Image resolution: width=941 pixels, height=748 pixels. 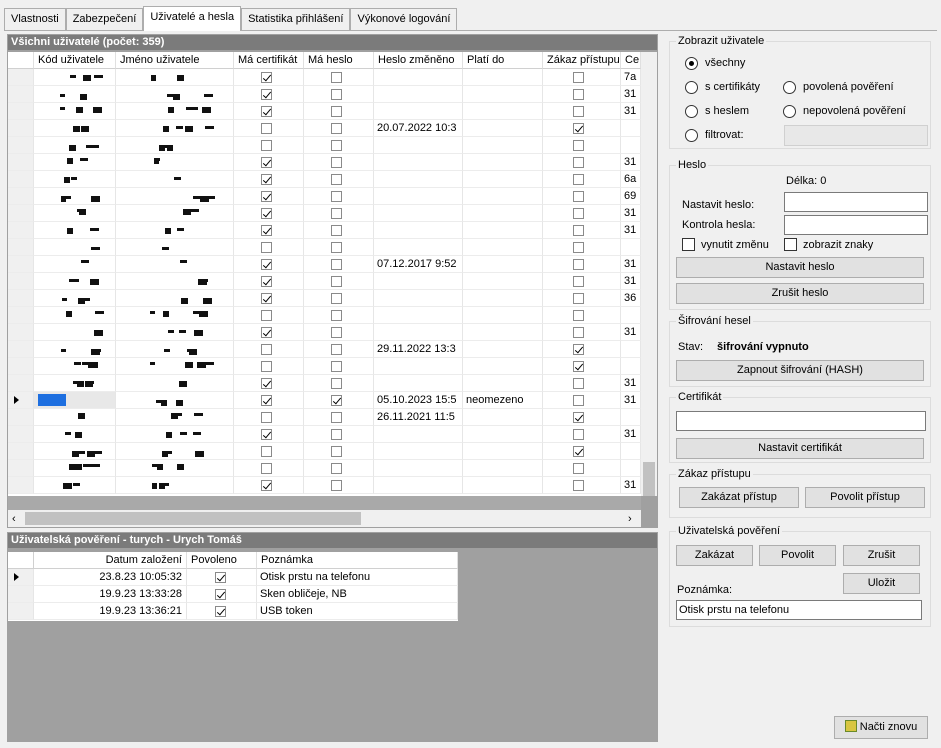 I want to click on table-row: 6a, so click(x=324, y=179).